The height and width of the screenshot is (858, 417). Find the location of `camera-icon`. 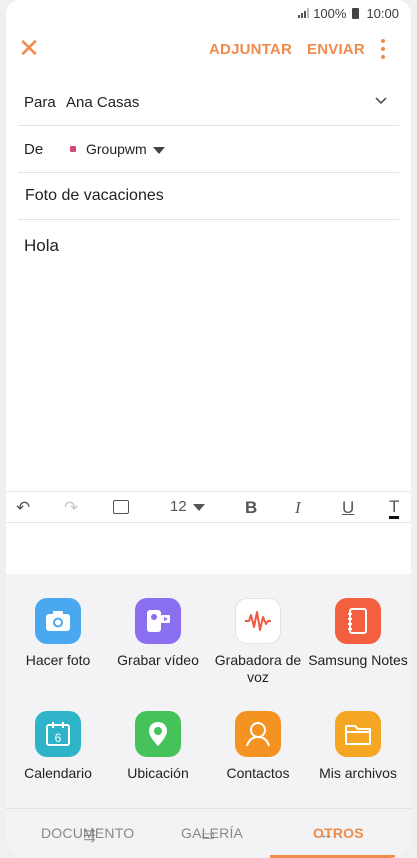

camera-icon is located at coordinates (58, 621).